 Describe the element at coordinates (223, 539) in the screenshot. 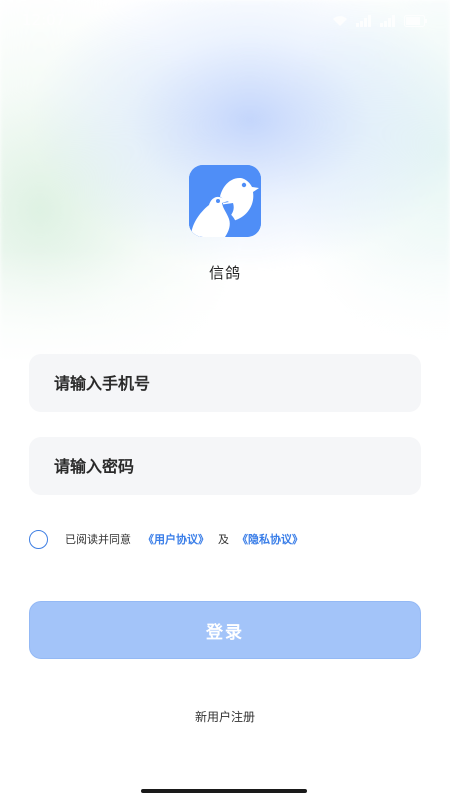

I see `agreement-conjunction: 及` at that location.